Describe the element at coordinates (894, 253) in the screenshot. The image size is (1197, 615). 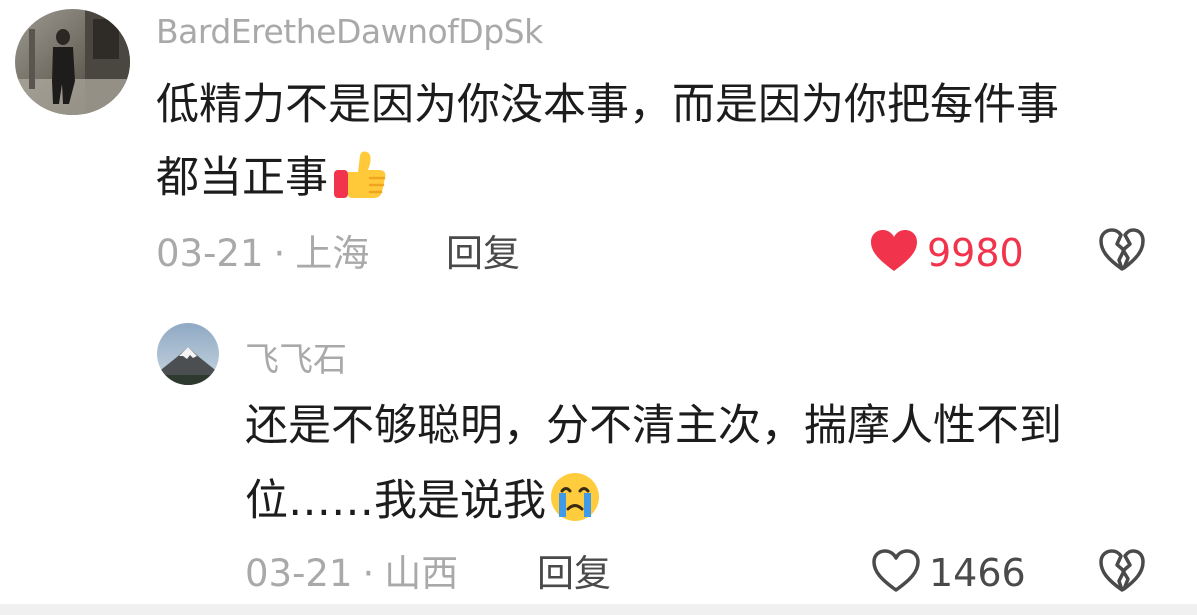
I see `heart-filled-icon` at that location.